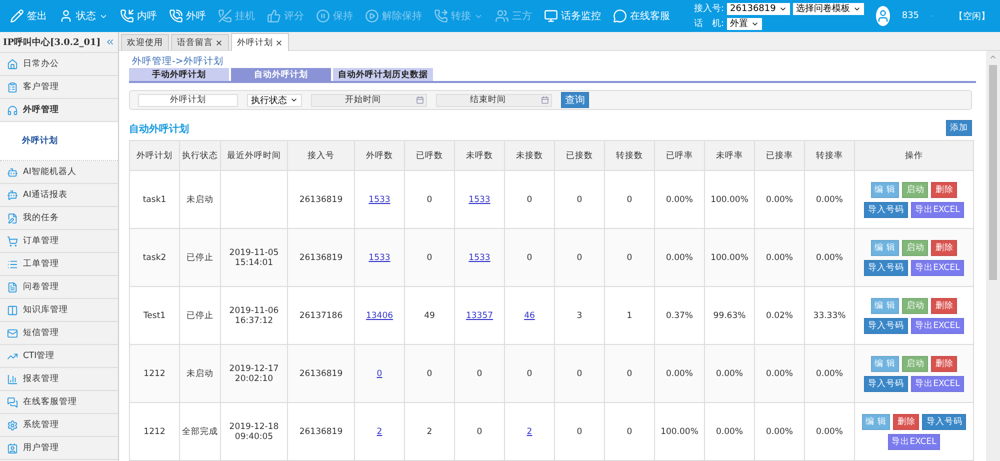  I want to click on table-cell: 2019-12-18 09:40:05, so click(254, 432).